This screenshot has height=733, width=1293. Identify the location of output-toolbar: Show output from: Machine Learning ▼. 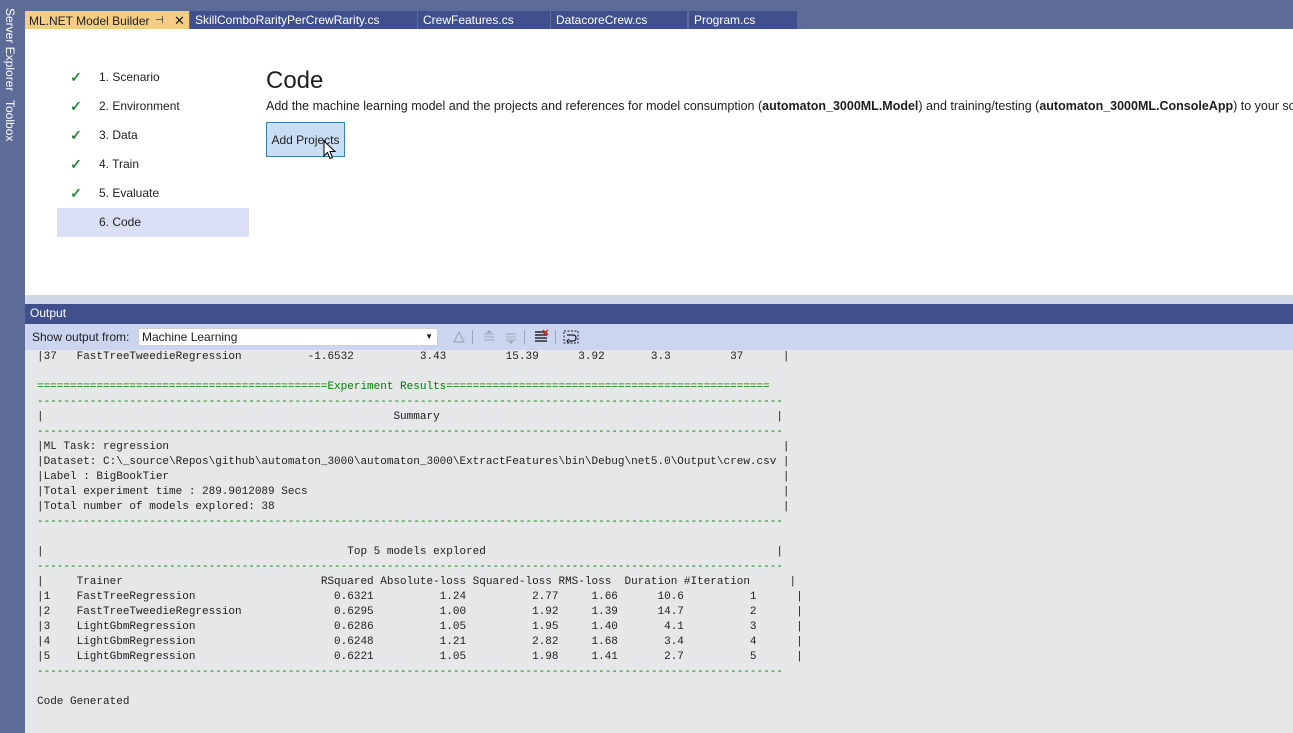
(659, 337).